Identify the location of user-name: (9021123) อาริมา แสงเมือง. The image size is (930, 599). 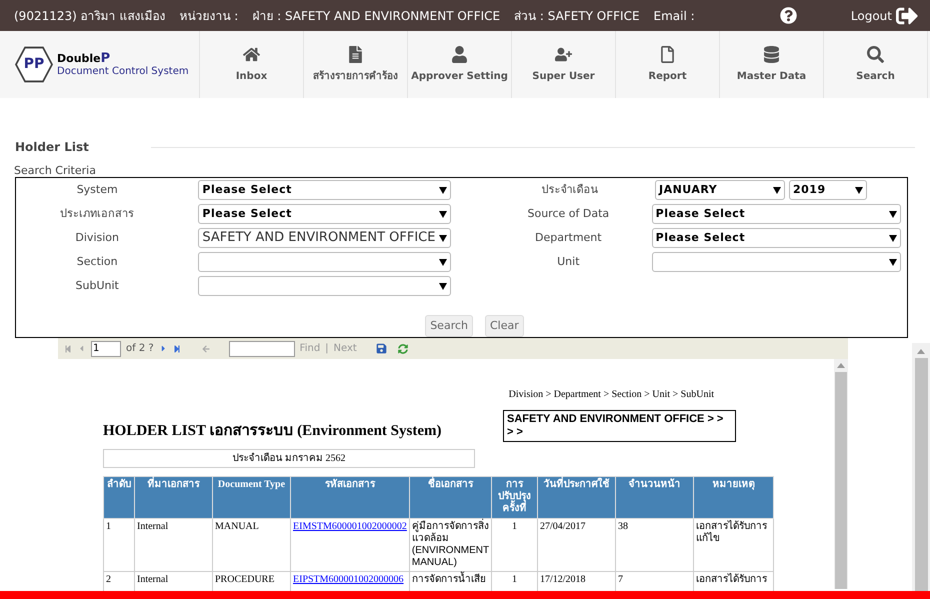
(90, 16).